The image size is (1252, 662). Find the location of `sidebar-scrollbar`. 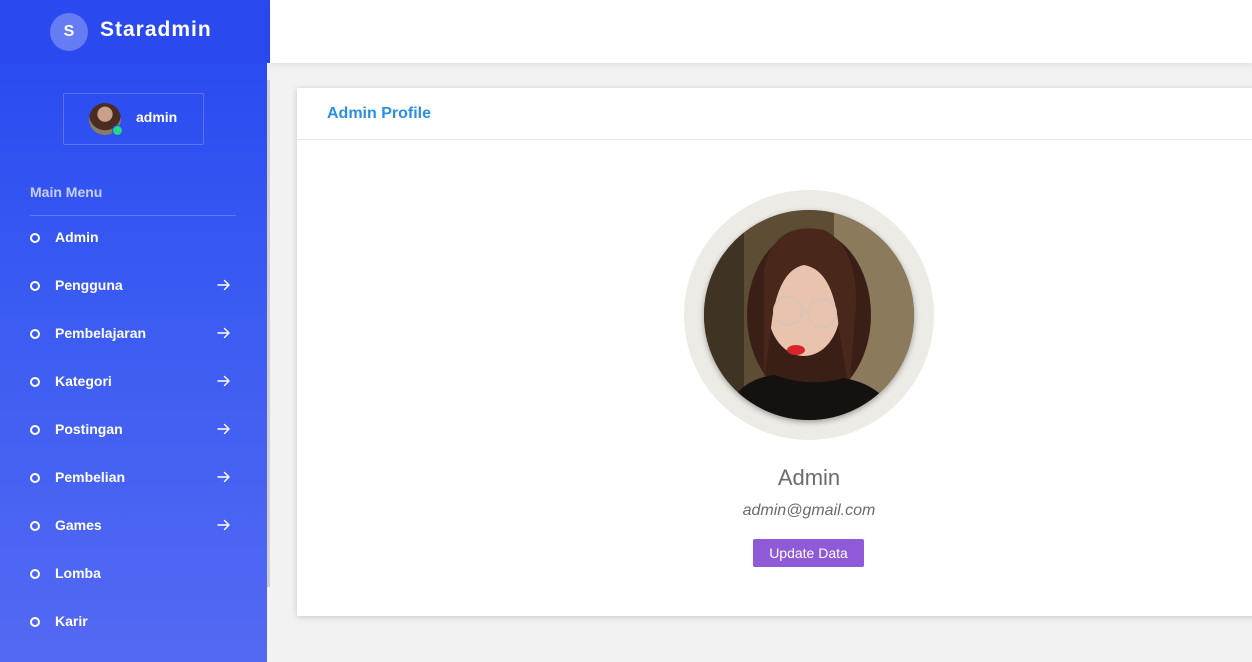

sidebar-scrollbar is located at coordinates (268, 333).